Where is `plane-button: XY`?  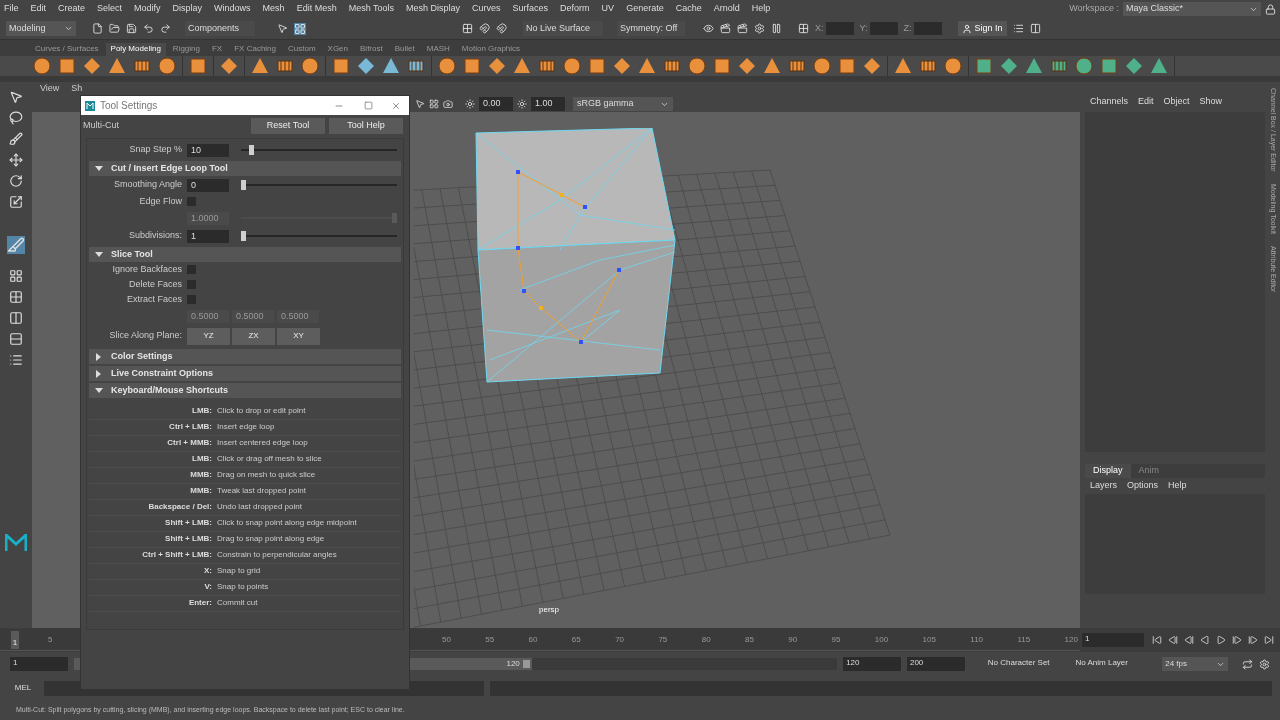
plane-button: XY is located at coordinates (298, 336).